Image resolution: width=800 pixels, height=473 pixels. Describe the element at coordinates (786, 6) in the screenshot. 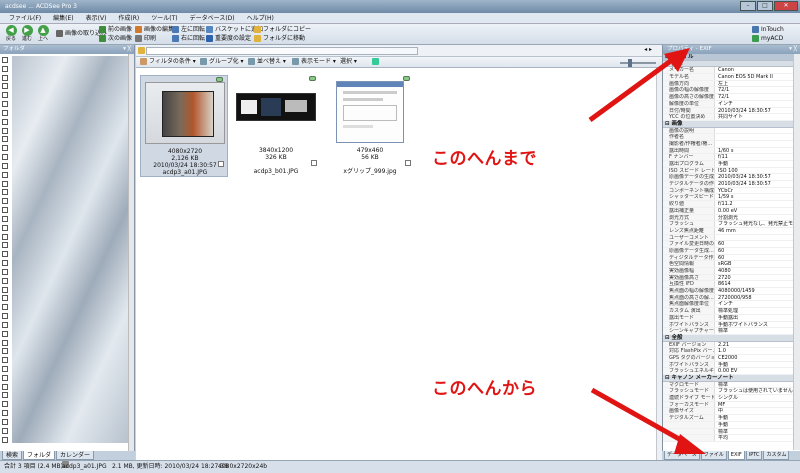

I see `close-button: ✕` at that location.